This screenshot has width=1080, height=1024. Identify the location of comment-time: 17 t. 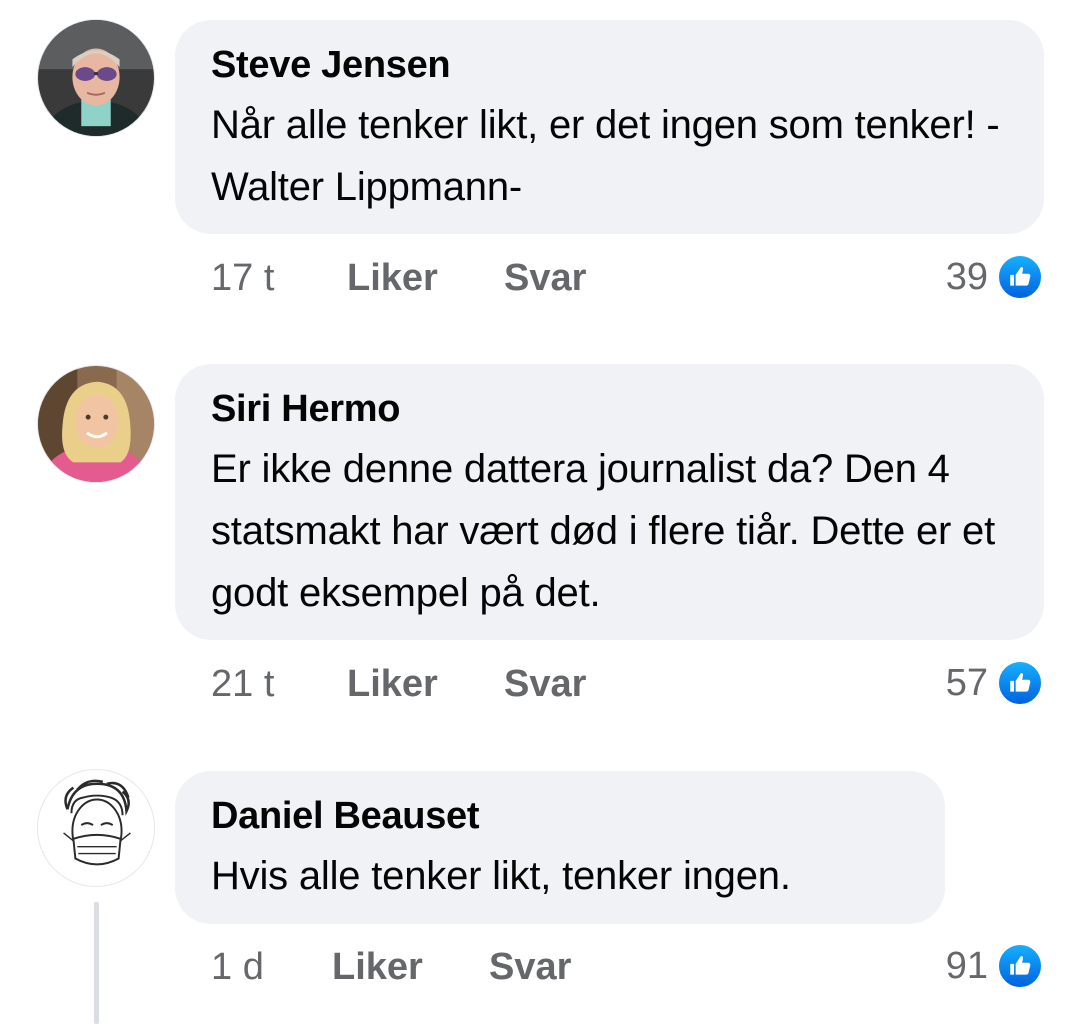
(279, 278).